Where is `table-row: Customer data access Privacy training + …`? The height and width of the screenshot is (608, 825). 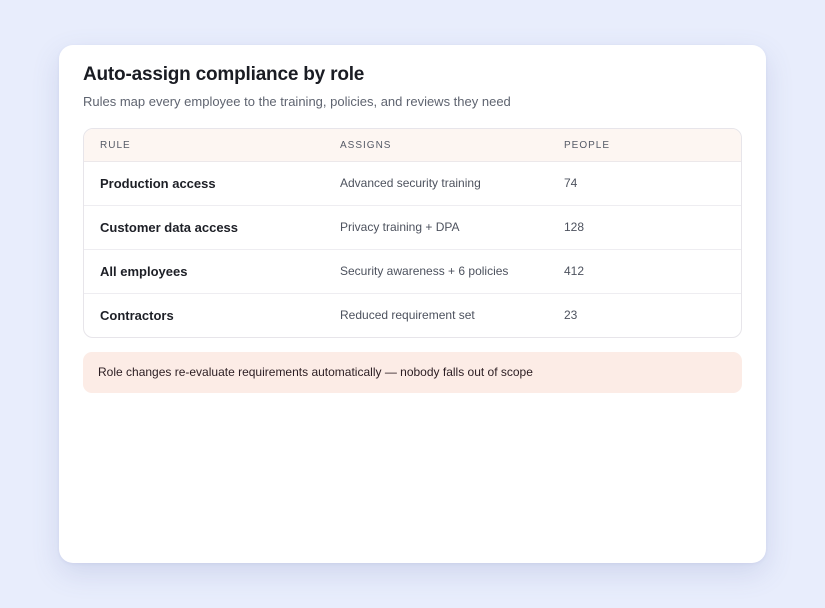 table-row: Customer data access Privacy training + … is located at coordinates (412, 228).